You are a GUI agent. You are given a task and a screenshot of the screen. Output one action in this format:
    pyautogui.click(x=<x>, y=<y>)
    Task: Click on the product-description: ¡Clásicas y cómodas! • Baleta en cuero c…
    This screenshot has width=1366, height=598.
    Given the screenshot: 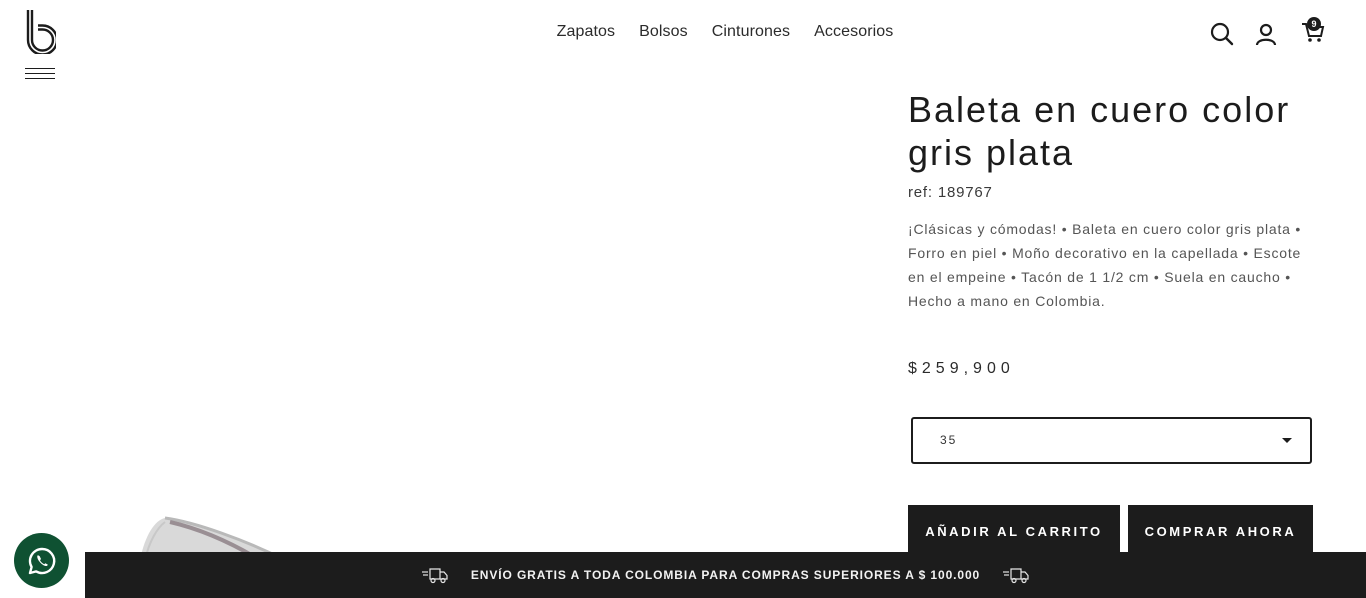 What is the action you would take?
    pyautogui.click(x=1105, y=265)
    